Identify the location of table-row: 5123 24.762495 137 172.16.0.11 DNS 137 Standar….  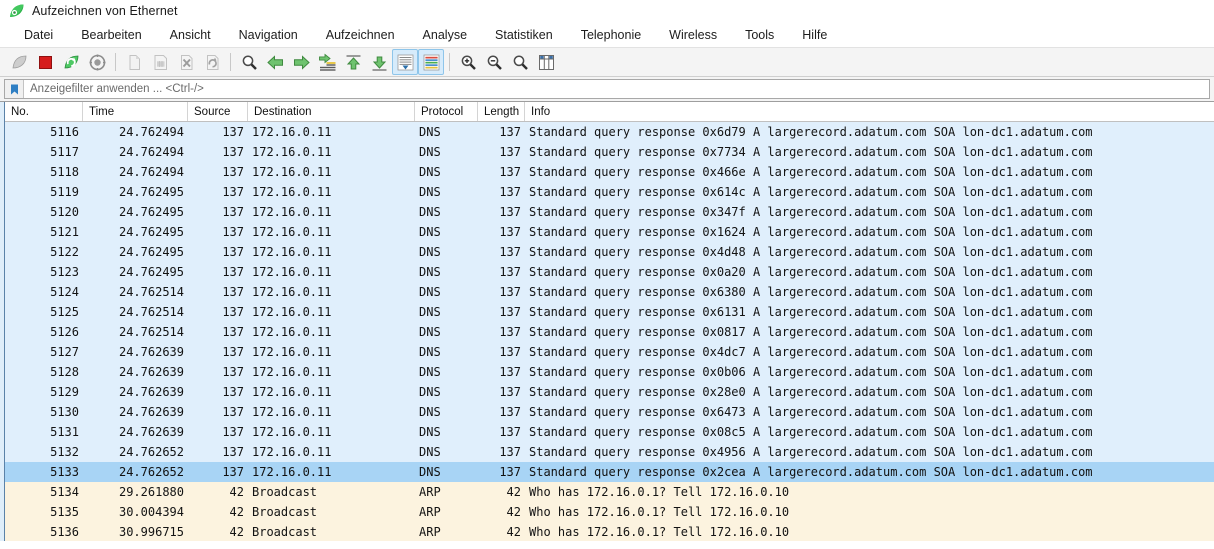
(609, 272).